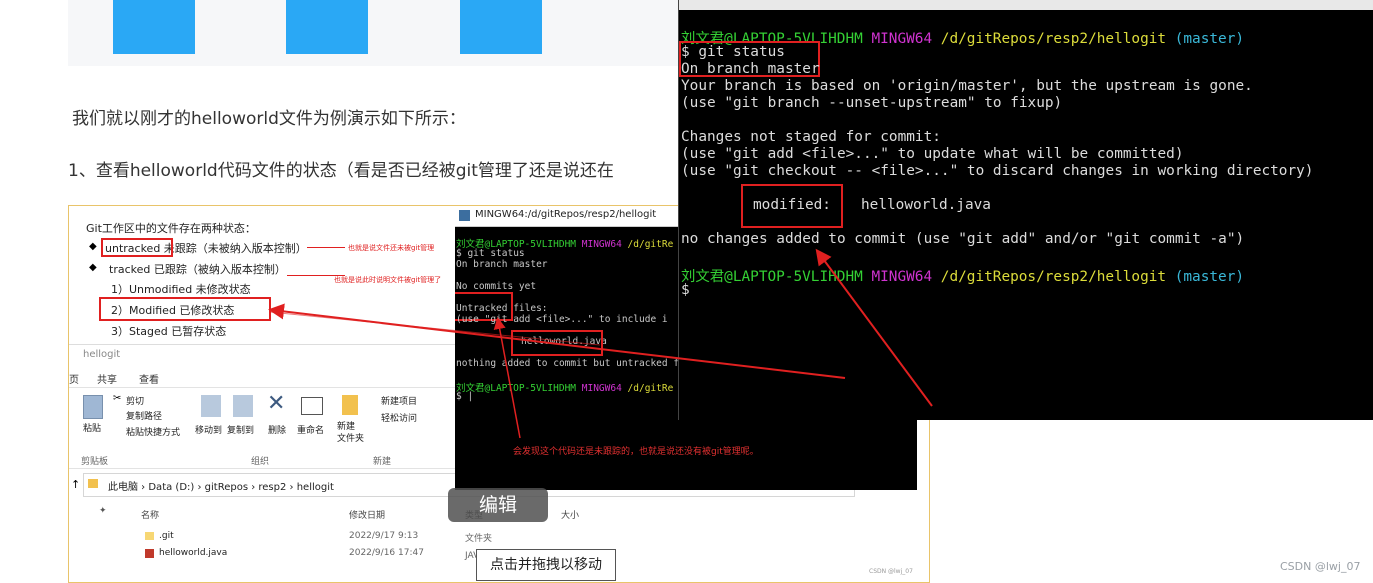 The height and width of the screenshot is (583, 1373). What do you see at coordinates (874, 327) in the screenshot?
I see `arrow-to-git-status` at bounding box center [874, 327].